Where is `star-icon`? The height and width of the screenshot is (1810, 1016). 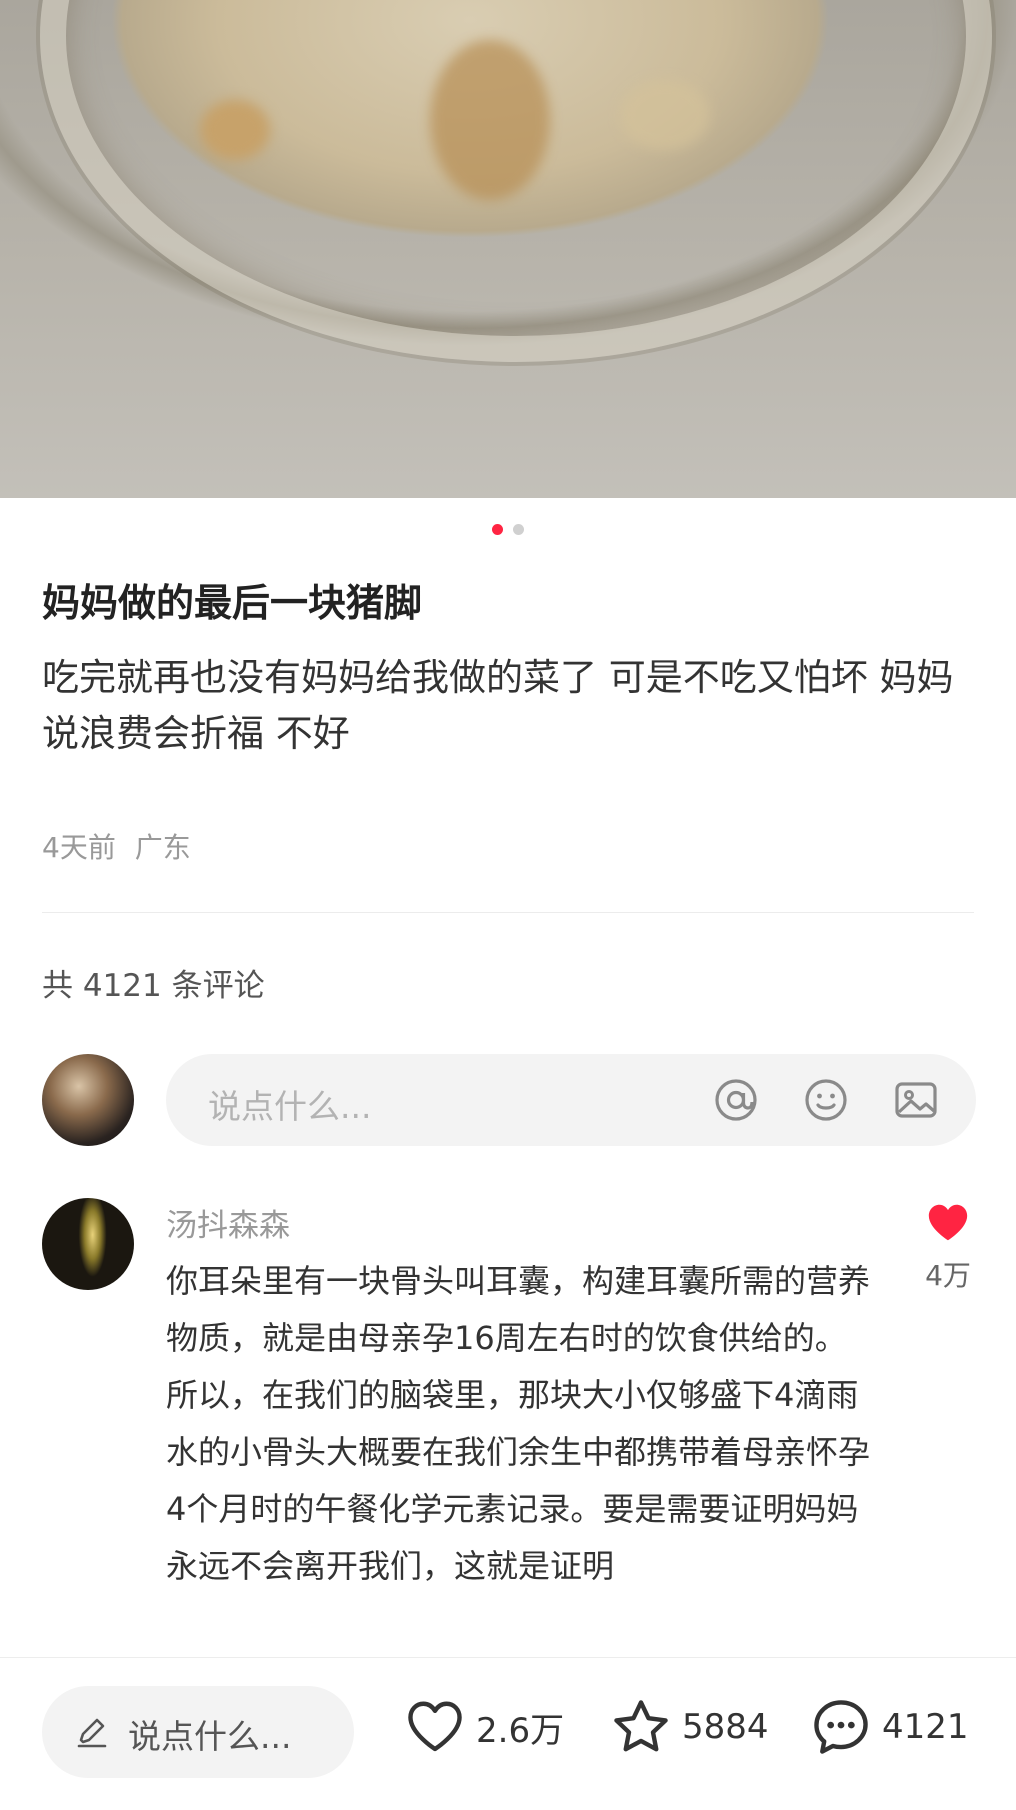
star-icon is located at coordinates (641, 1726).